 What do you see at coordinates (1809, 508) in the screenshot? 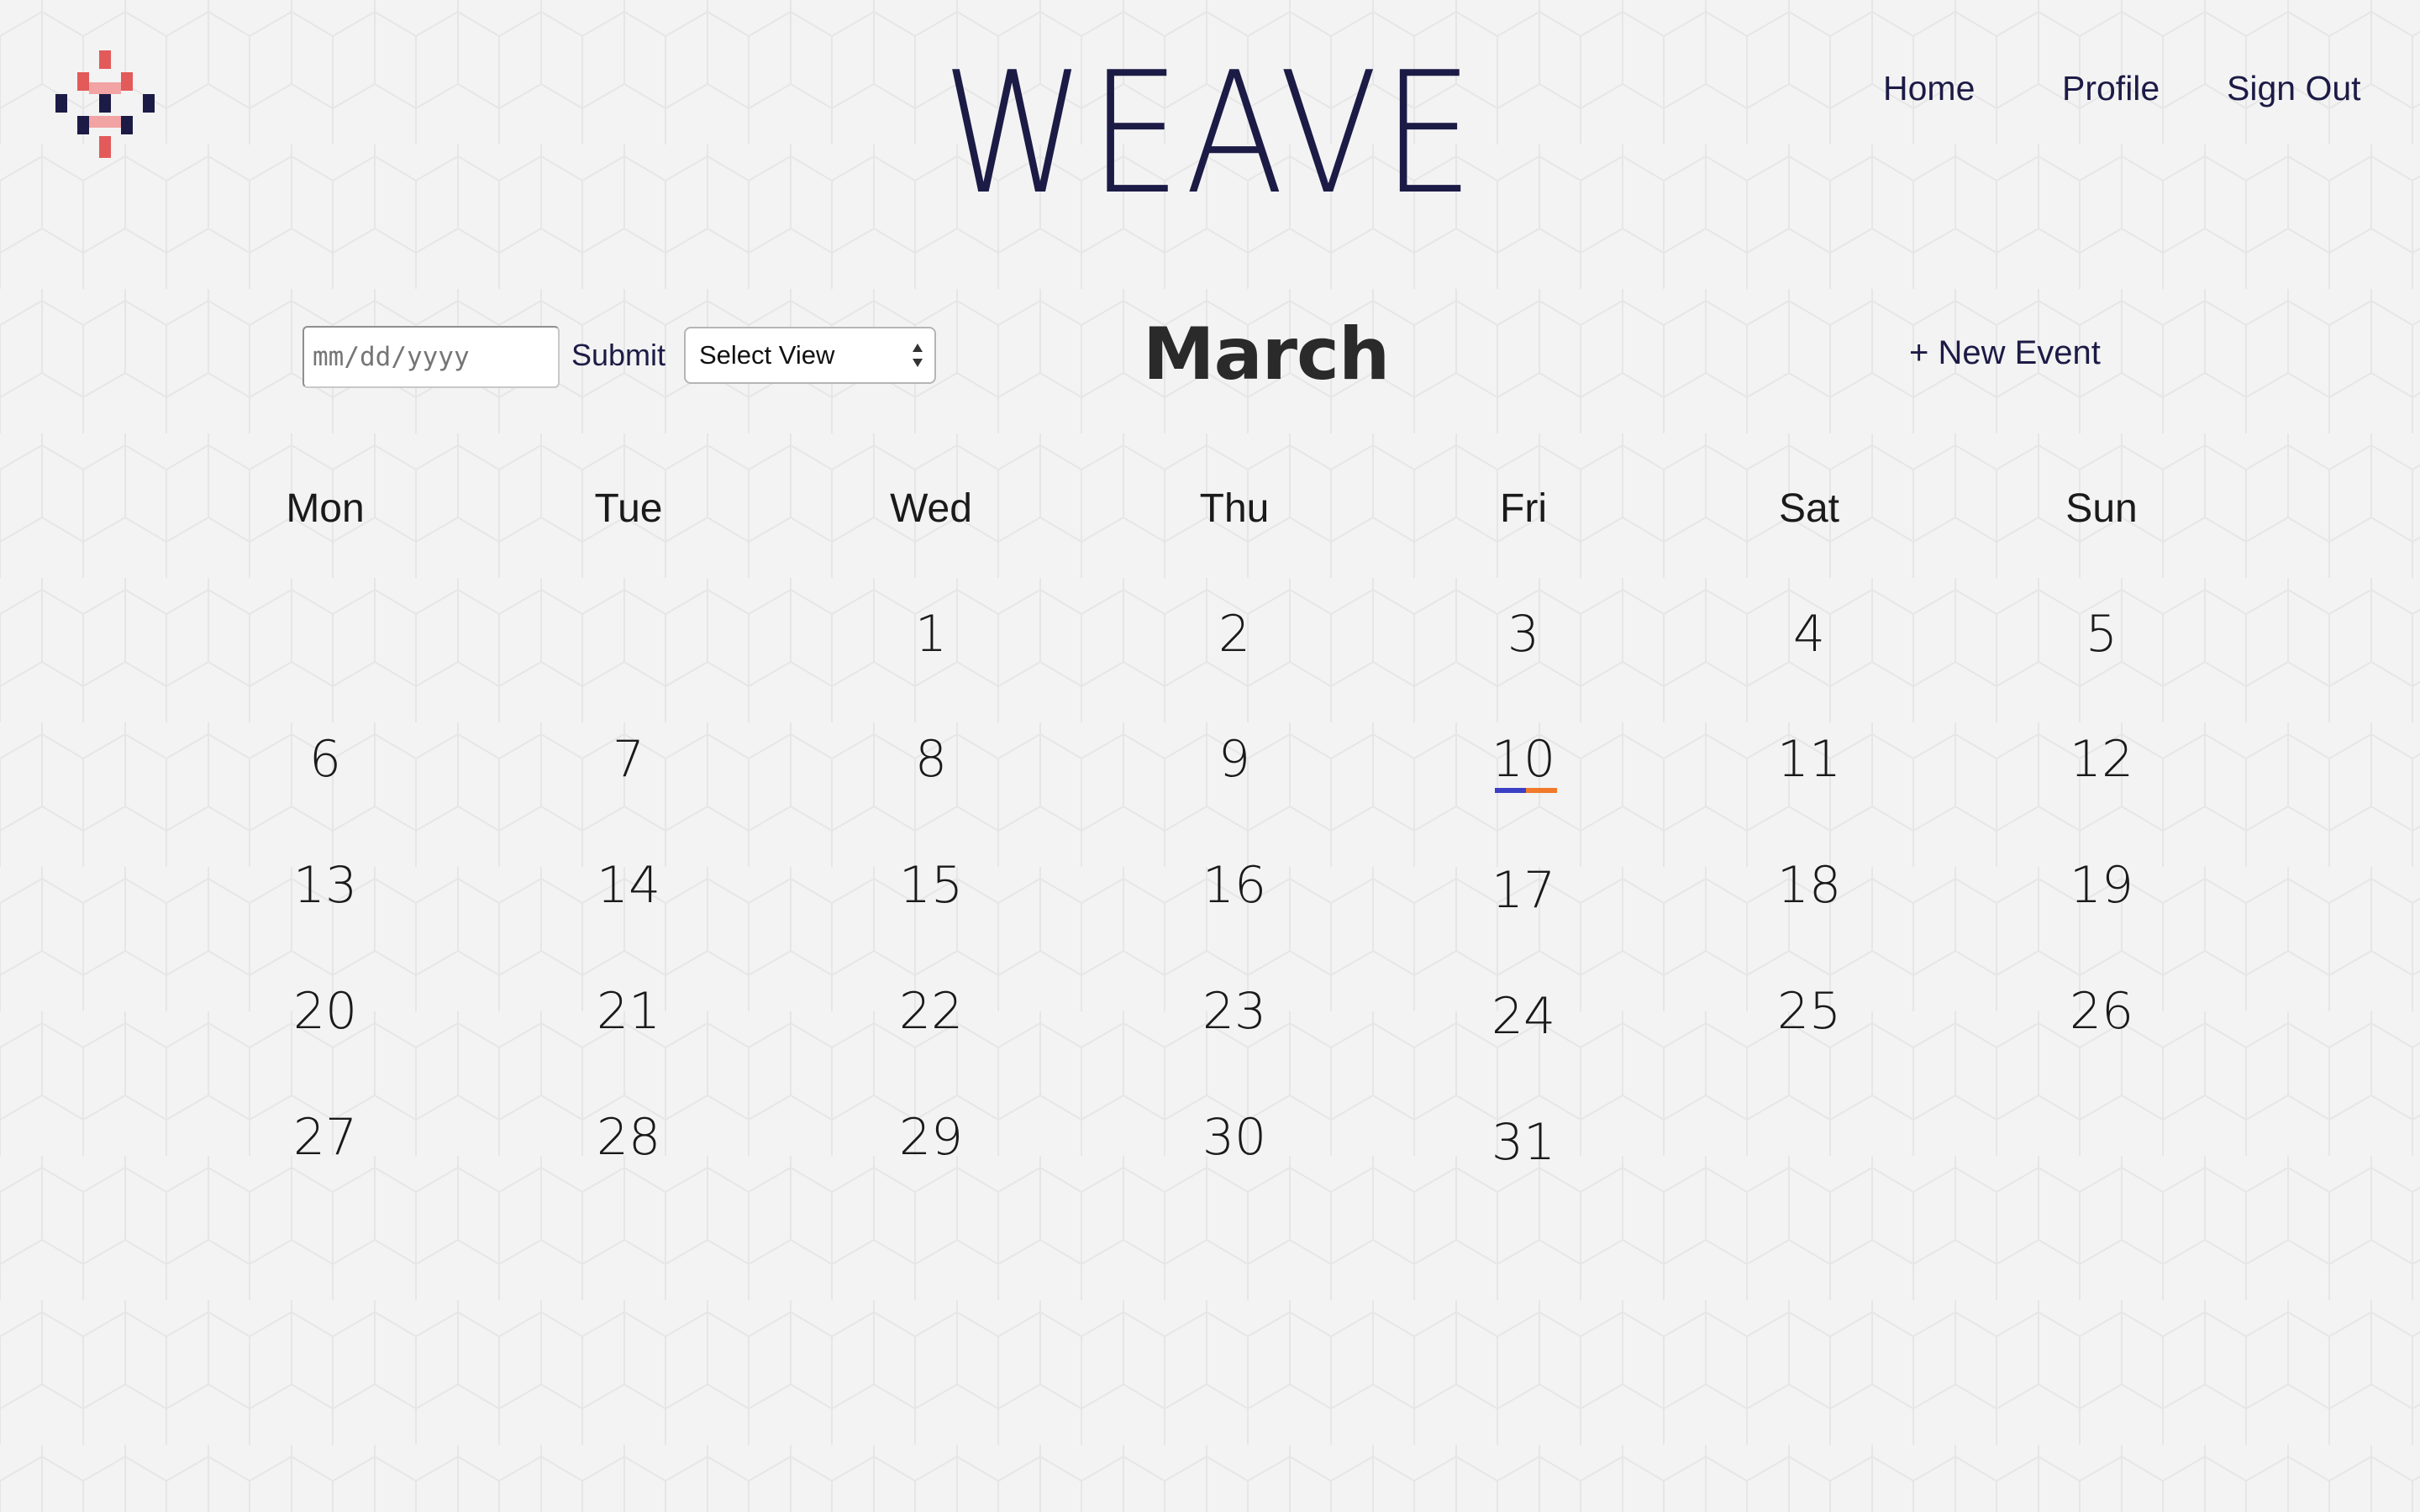
I see `weekday-header: Sat` at bounding box center [1809, 508].